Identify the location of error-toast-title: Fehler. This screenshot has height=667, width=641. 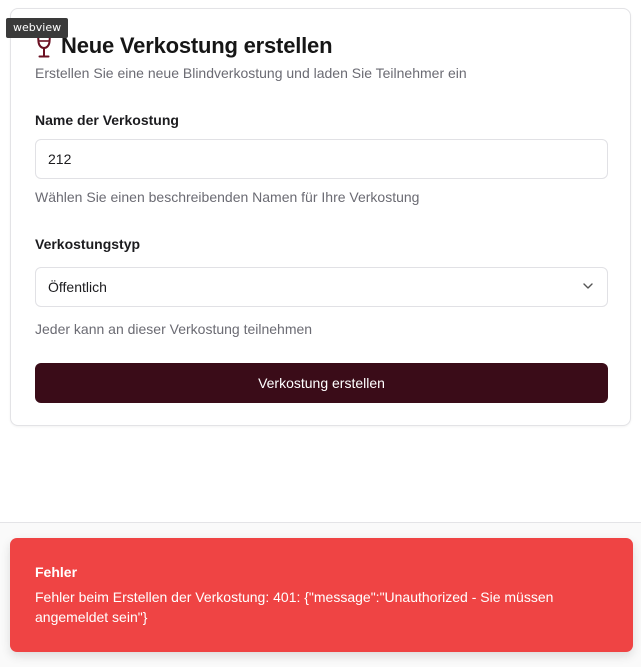
(56, 572).